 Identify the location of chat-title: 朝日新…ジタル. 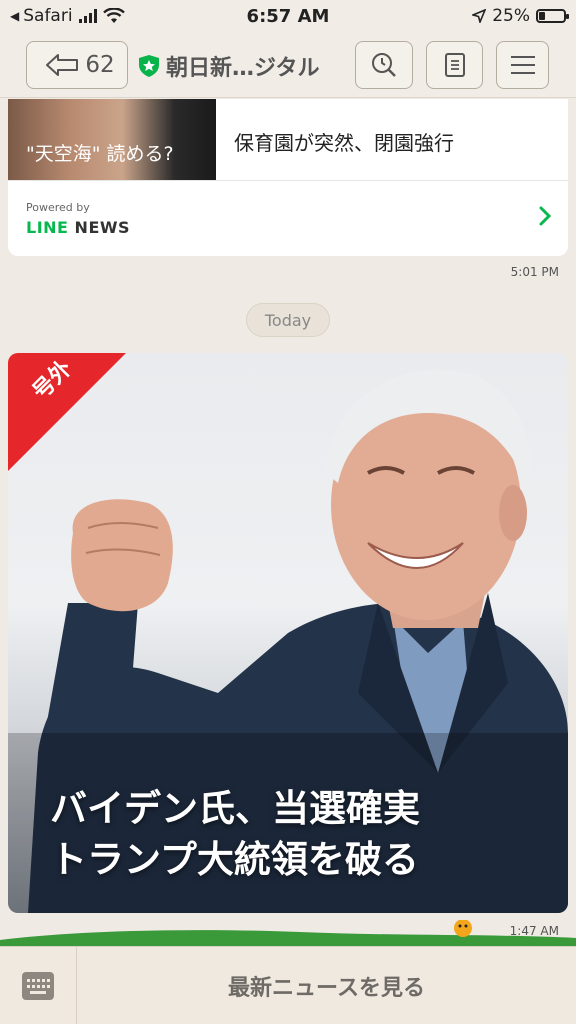
(229, 66).